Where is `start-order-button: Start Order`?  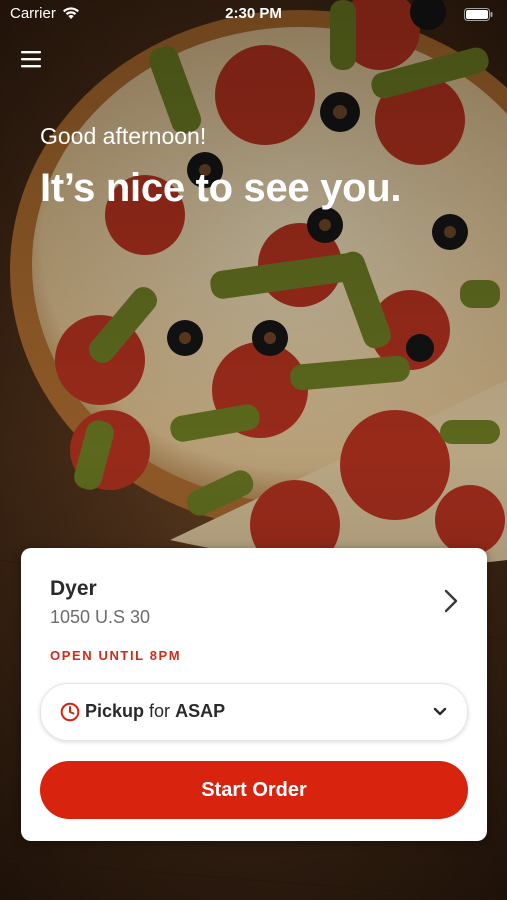
start-order-button: Start Order is located at coordinates (254, 790).